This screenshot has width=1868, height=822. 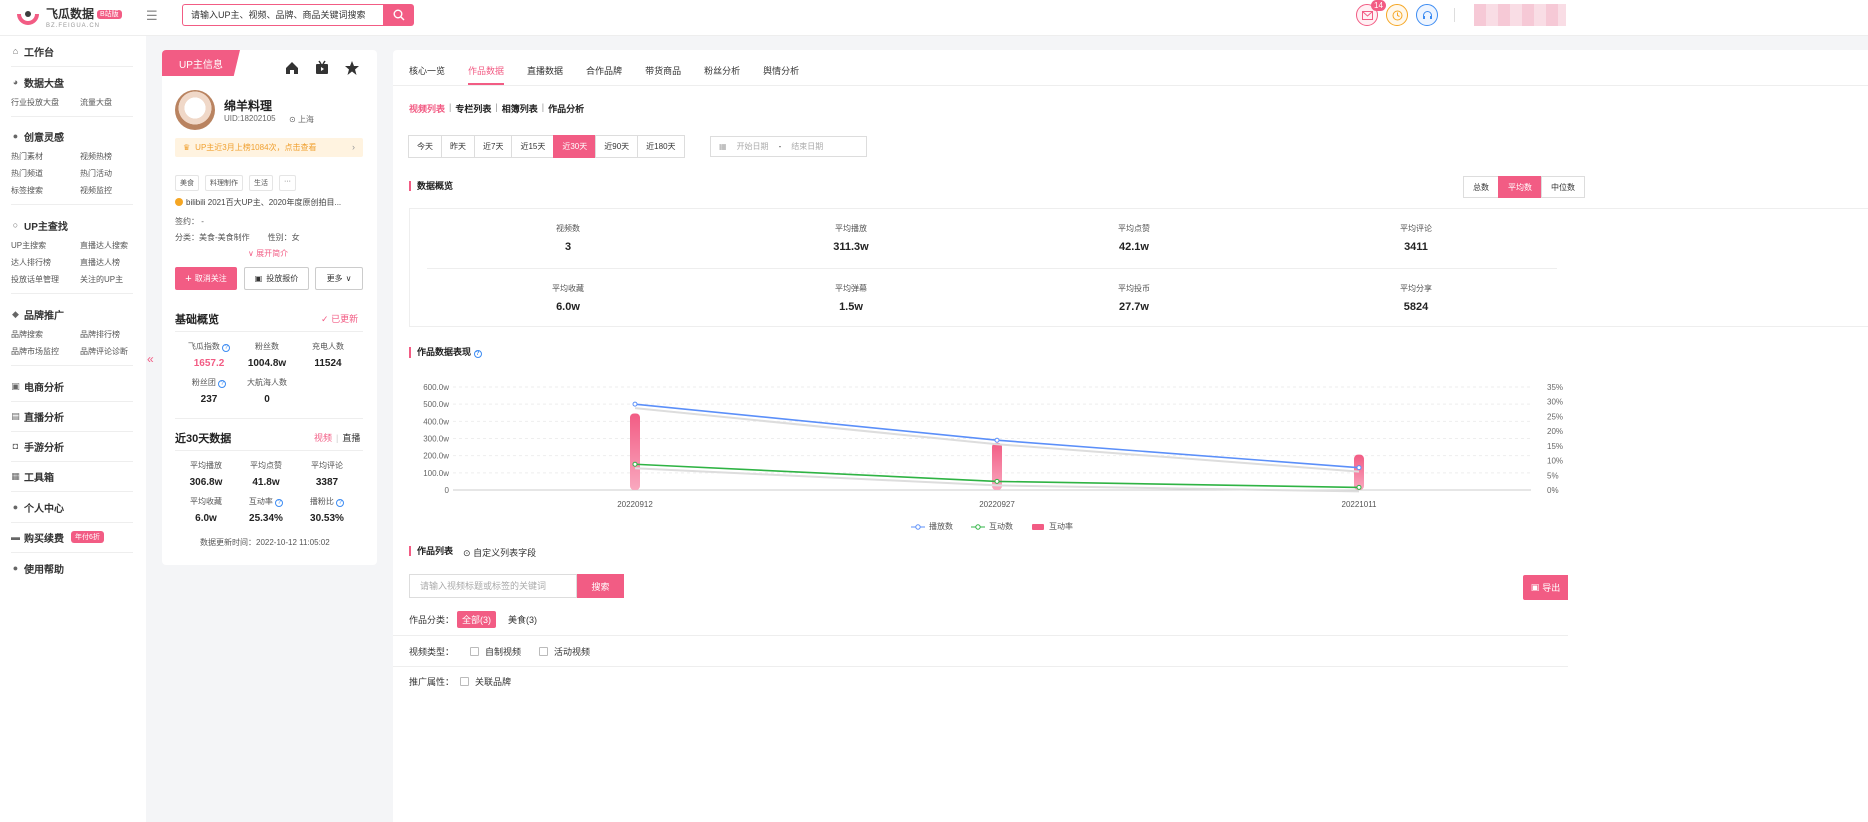 I want to click on up-uid: UID:18202105, so click(x=250, y=118).